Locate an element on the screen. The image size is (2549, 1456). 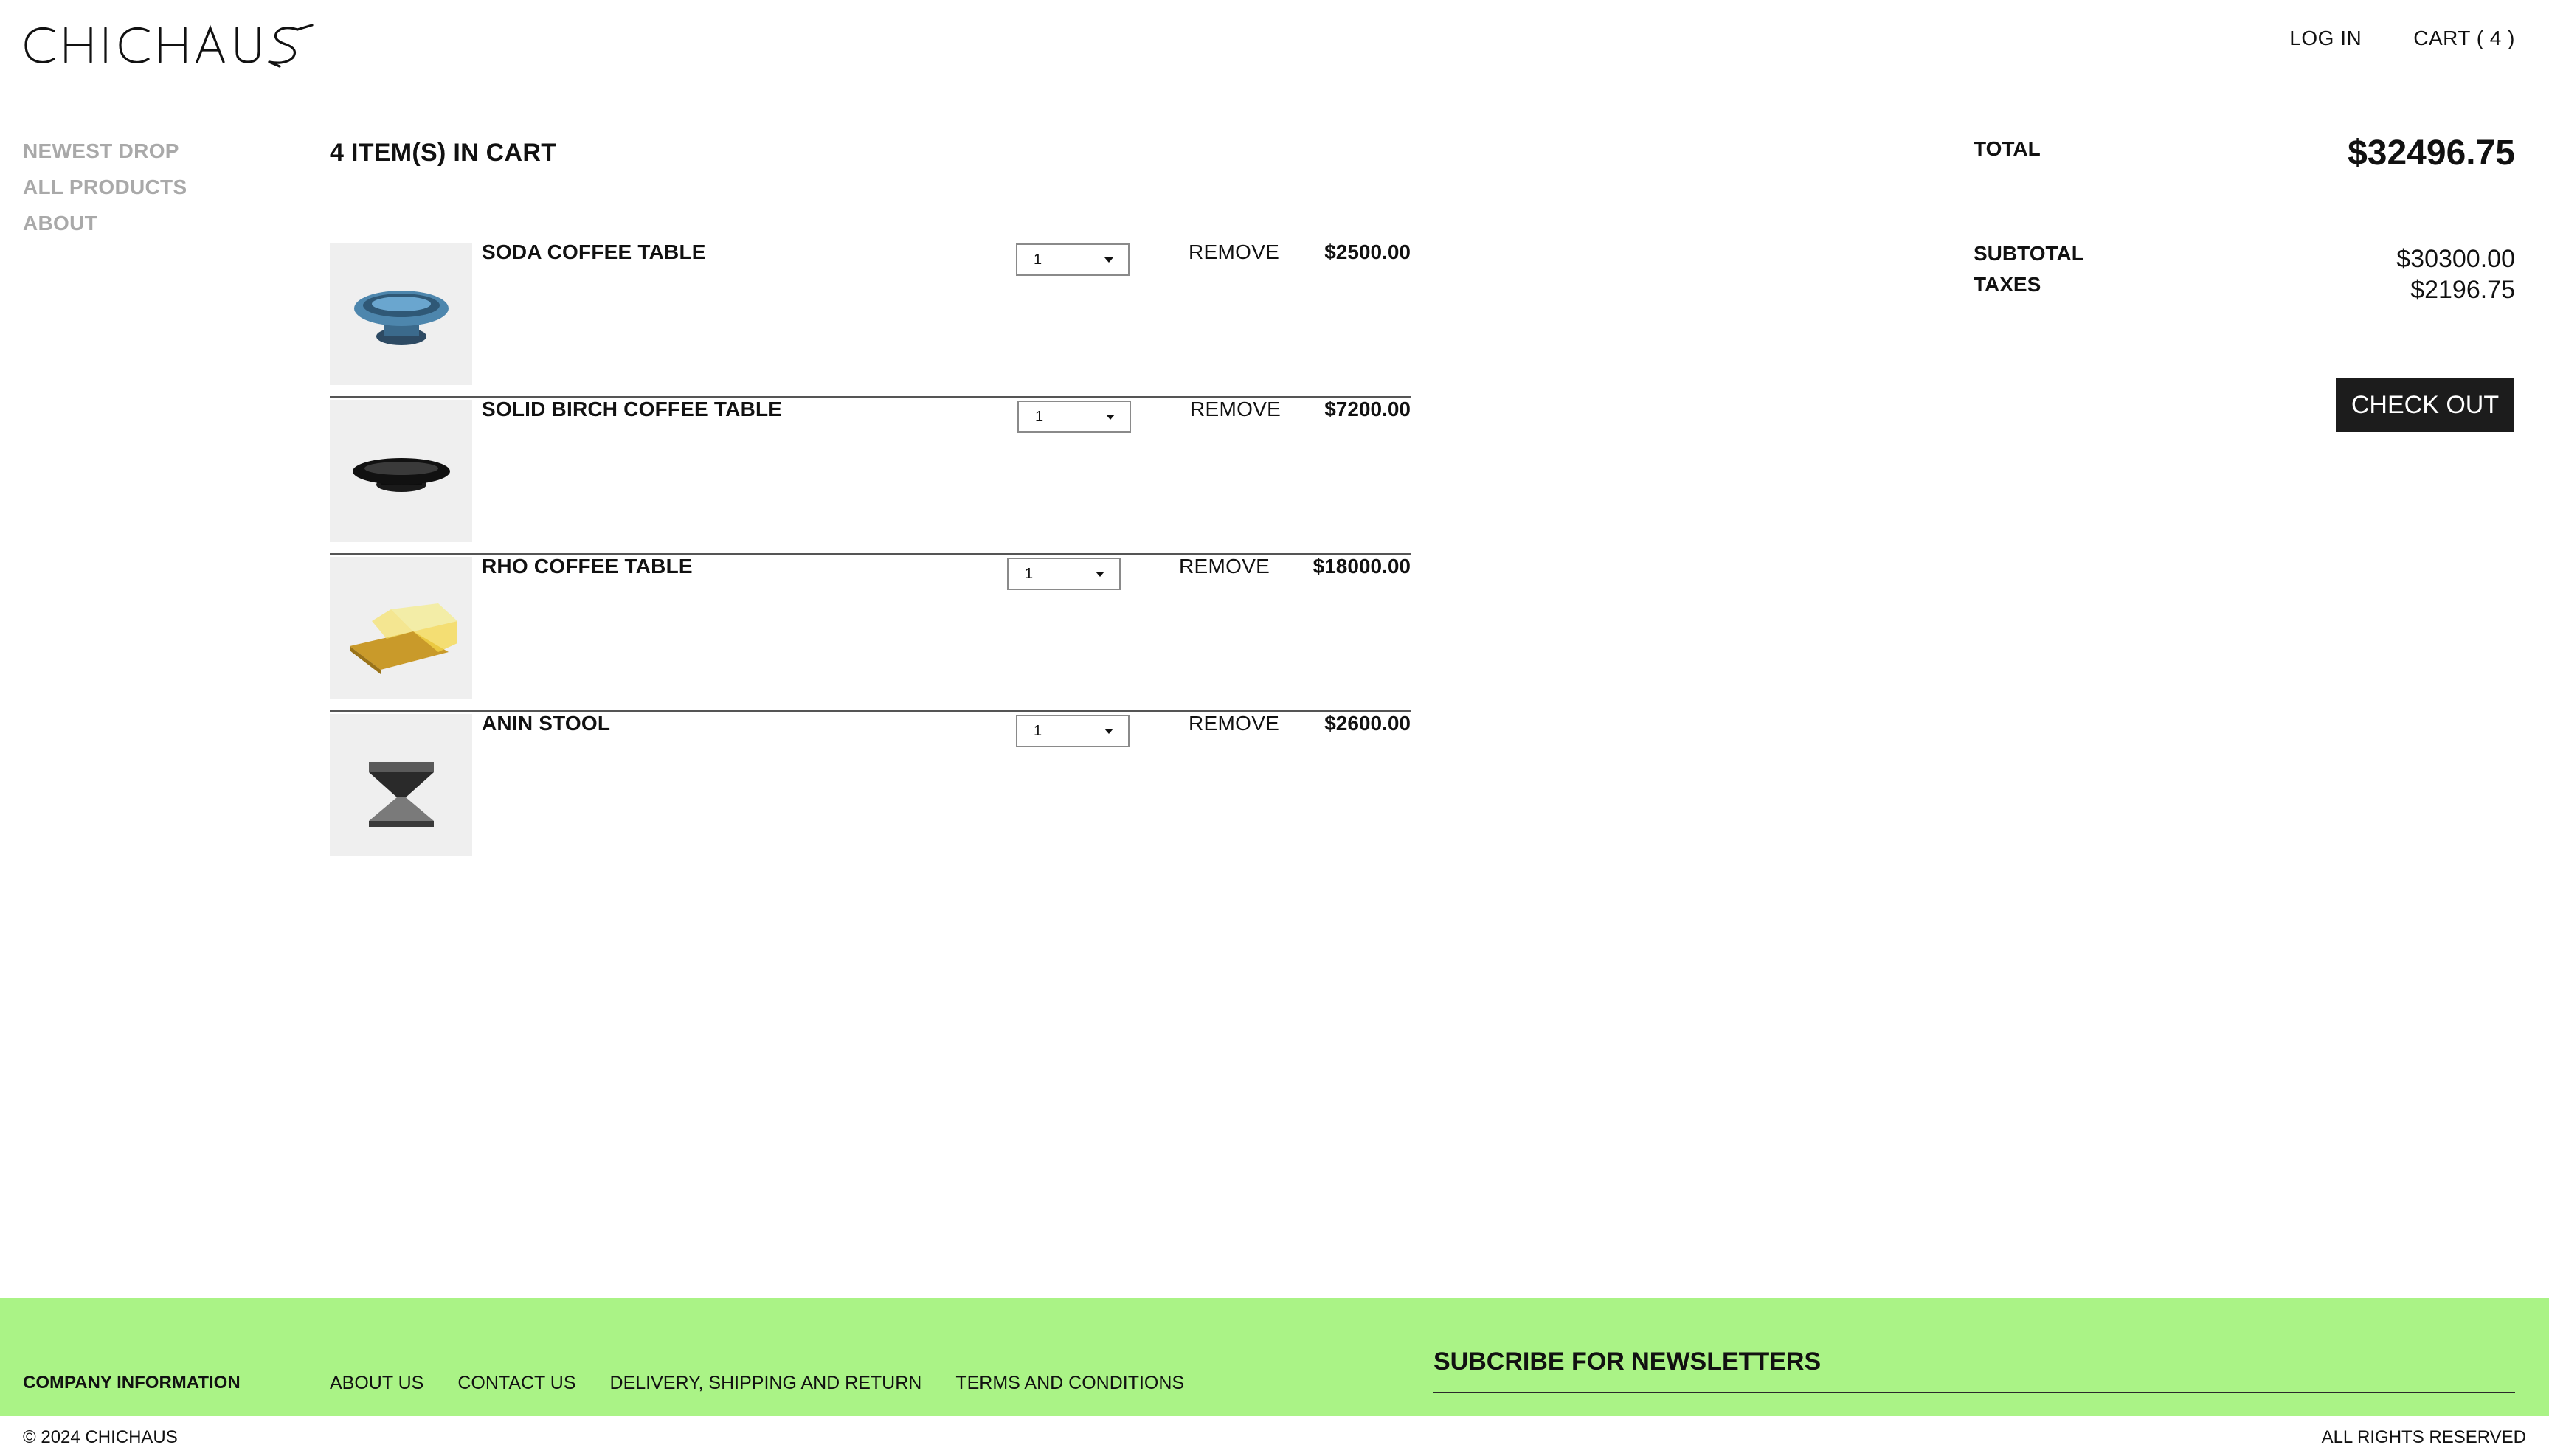
total-label: TOTAL is located at coordinates (2007, 148).